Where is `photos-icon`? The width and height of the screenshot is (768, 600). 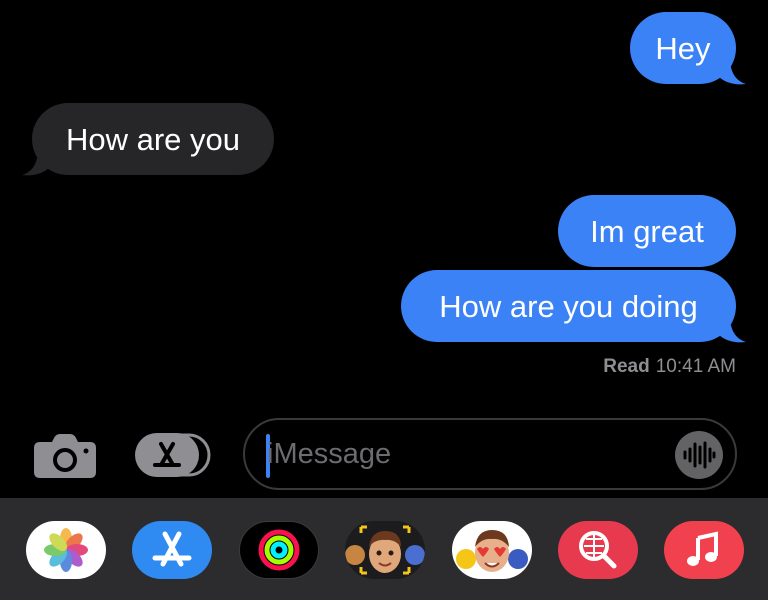
photos-icon is located at coordinates (66, 550).